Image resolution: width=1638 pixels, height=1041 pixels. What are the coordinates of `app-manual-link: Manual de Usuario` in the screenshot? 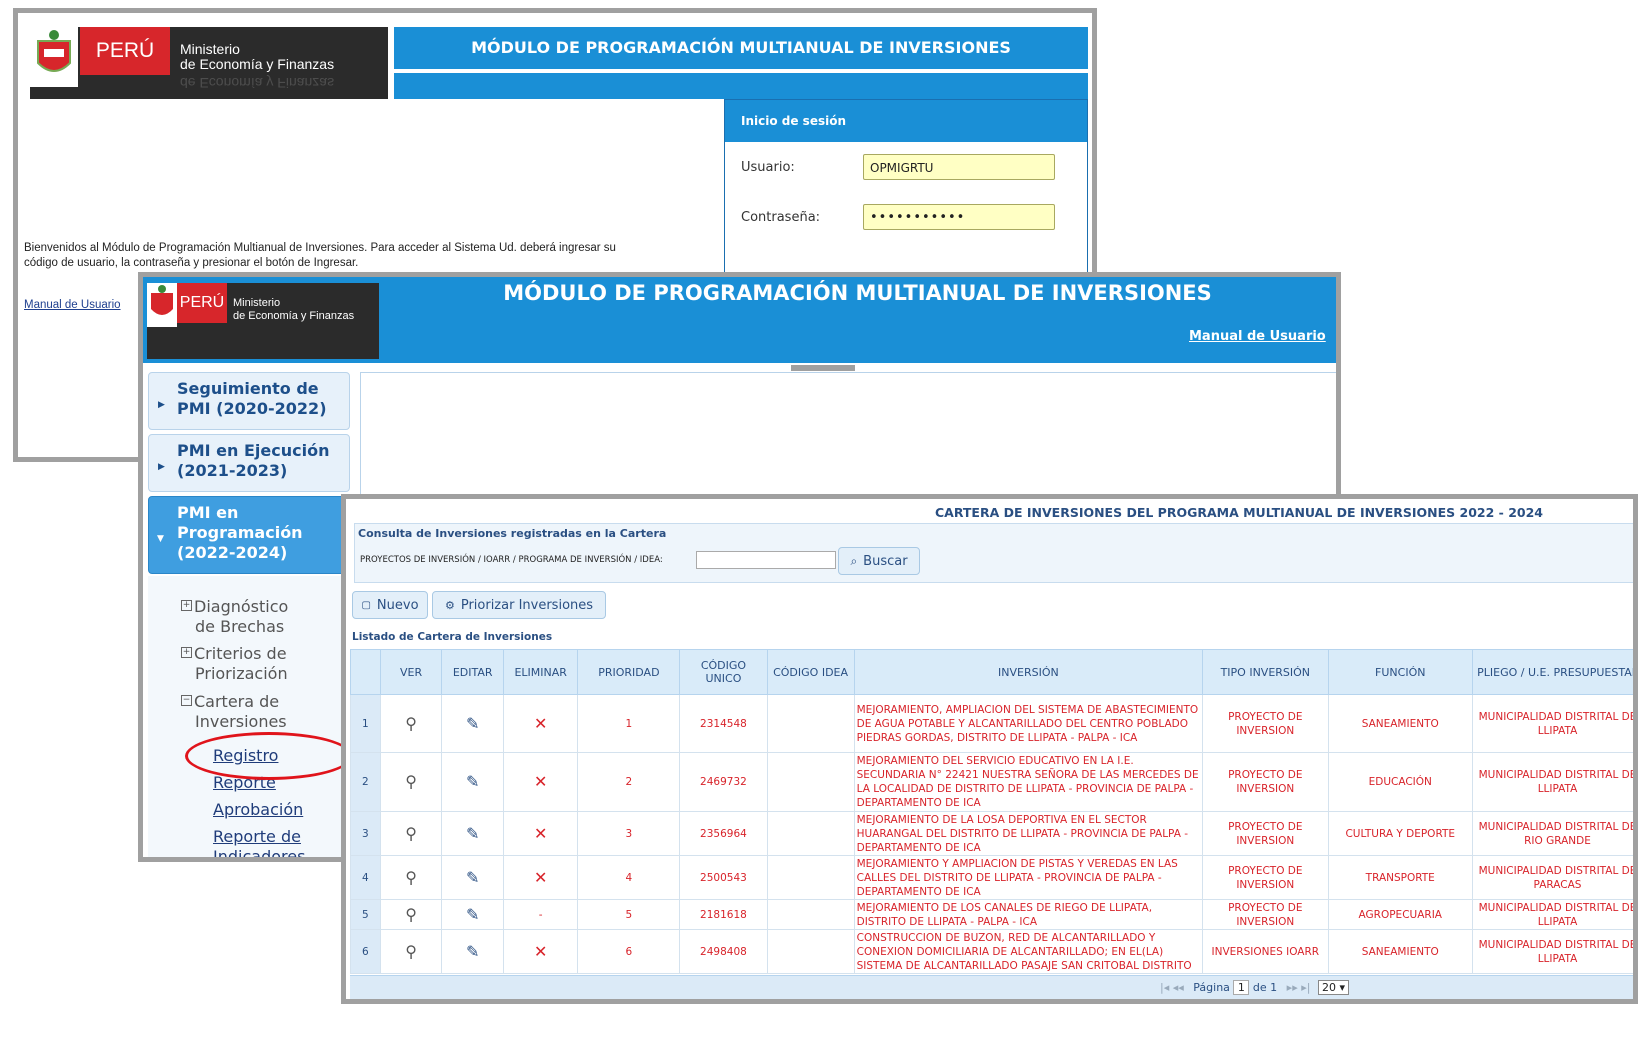 It's located at (1257, 336).